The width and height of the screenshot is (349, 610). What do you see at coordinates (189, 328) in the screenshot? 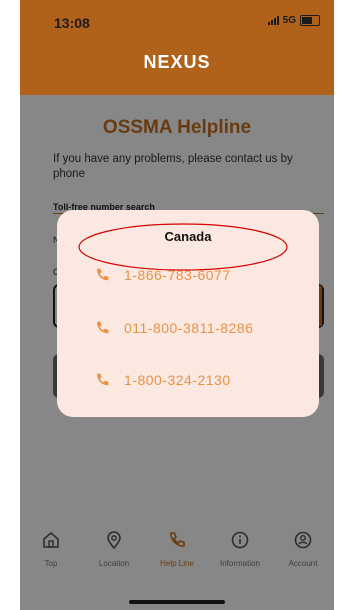
I see `phone-number-2: 011-800-3811-8286` at bounding box center [189, 328].